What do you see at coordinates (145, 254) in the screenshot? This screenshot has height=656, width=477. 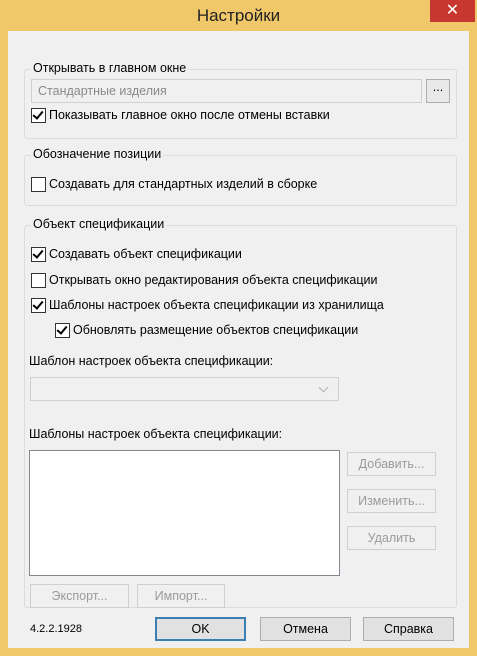 I see `create-spec-object-label: Создавать объект спецификации` at bounding box center [145, 254].